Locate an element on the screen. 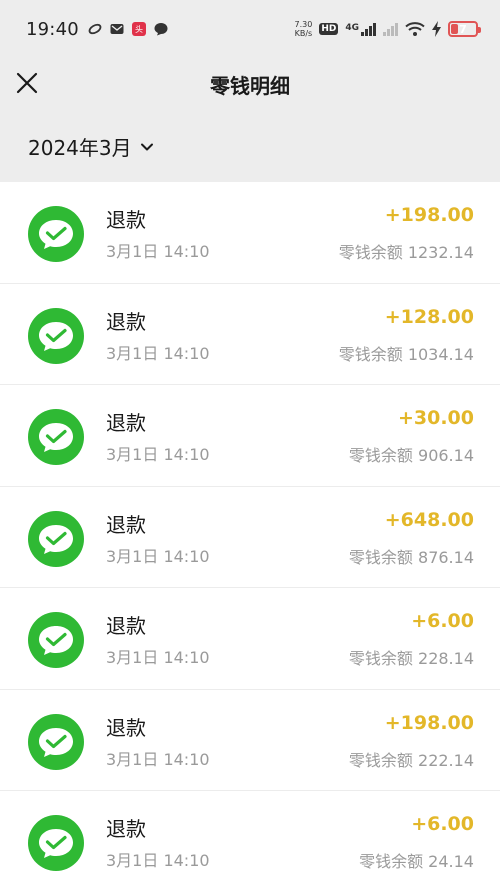 The width and height of the screenshot is (500, 884). transaction-amount: +128.00 is located at coordinates (429, 316).